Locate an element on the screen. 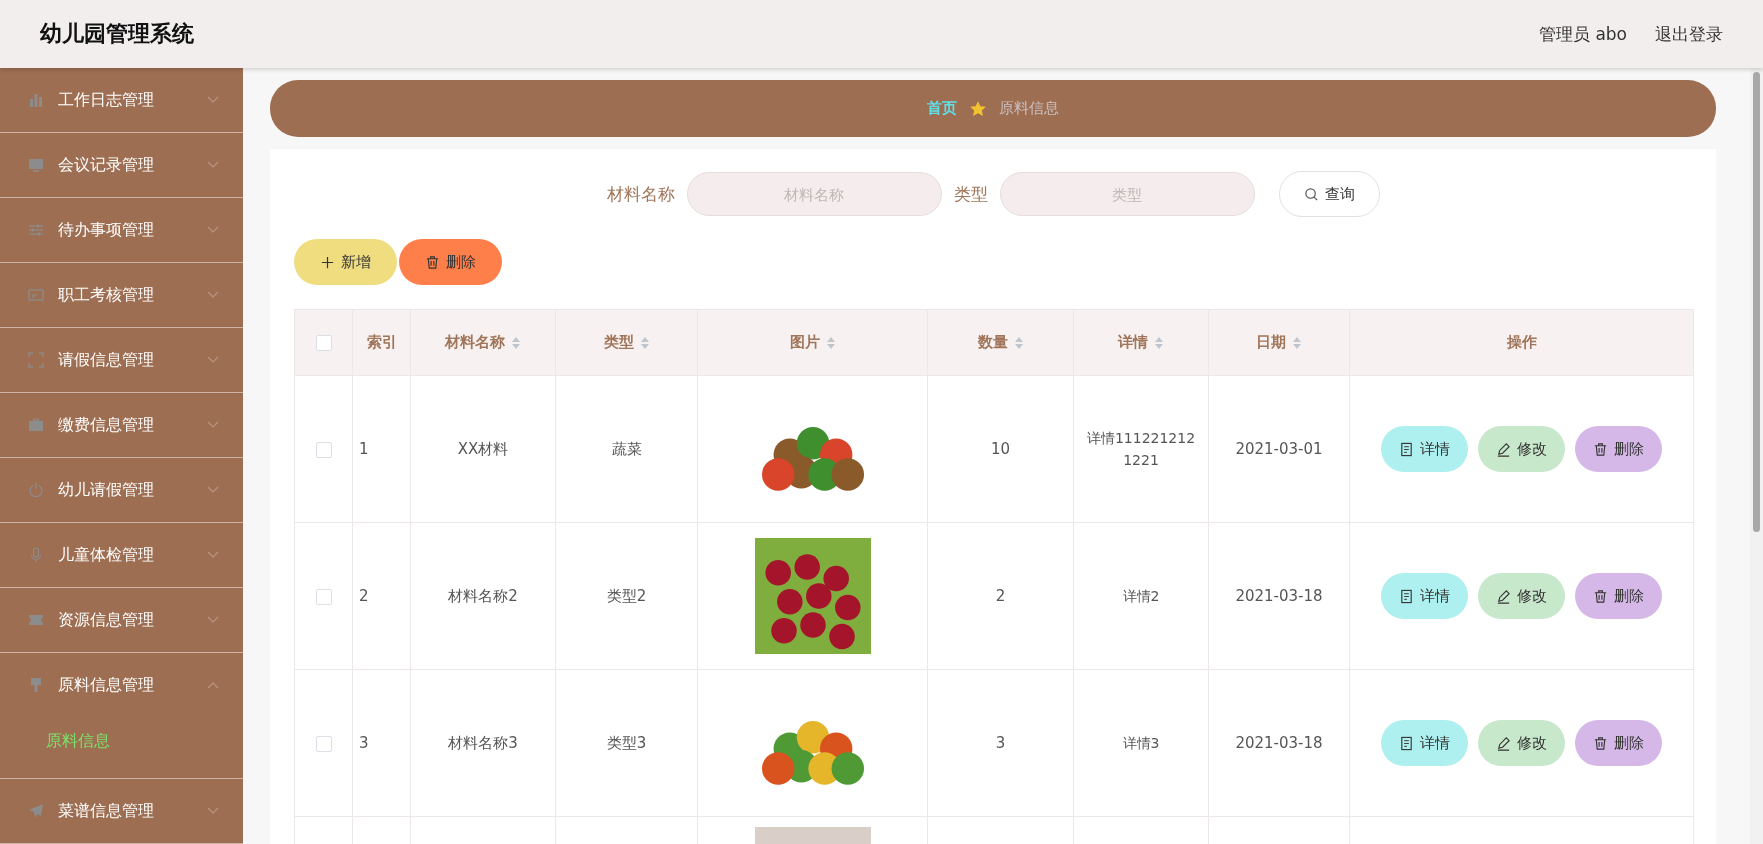 The height and width of the screenshot is (844, 1763). sidebar-item: 工作日志管理 is located at coordinates (121, 100).